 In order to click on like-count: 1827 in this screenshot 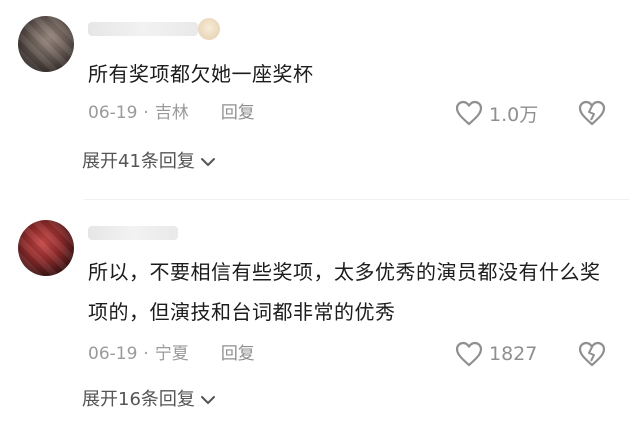, I will do `click(513, 354)`.